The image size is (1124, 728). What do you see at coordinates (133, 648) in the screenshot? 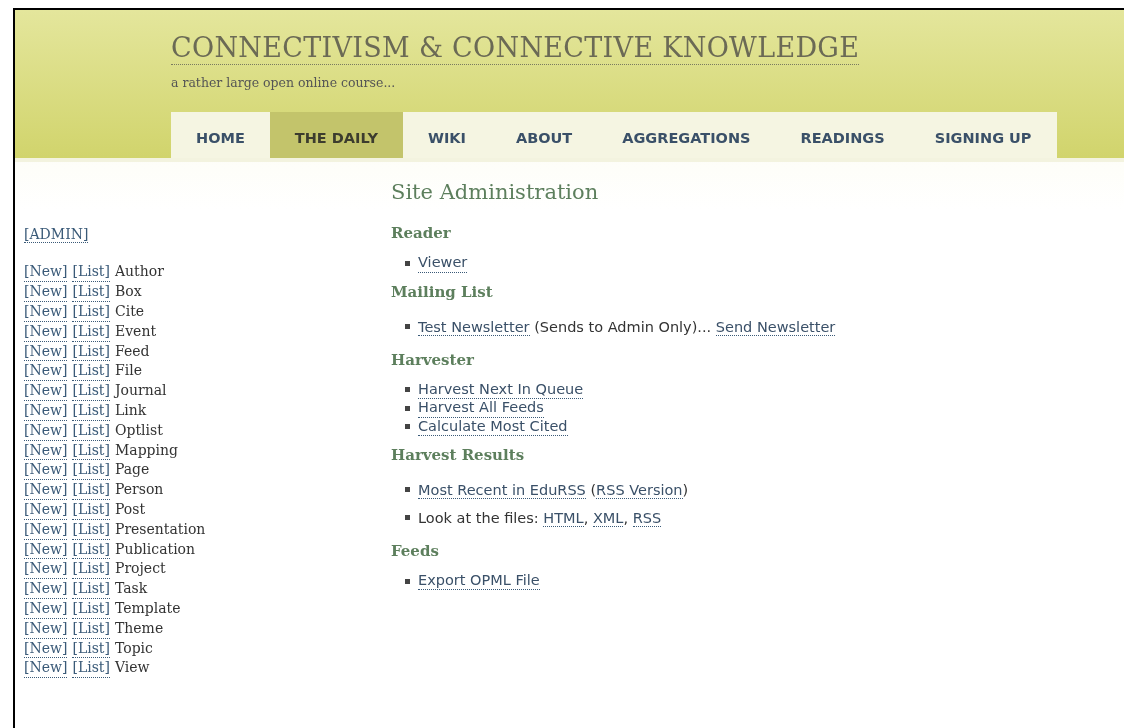
I see `content-type-label: Topic` at bounding box center [133, 648].